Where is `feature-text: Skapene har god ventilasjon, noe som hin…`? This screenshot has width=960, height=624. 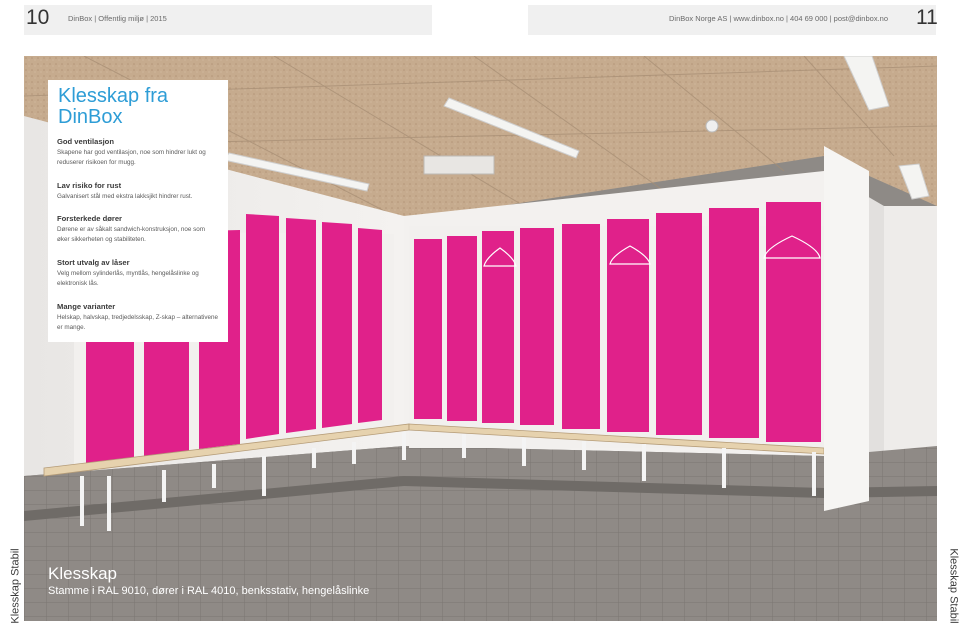 feature-text: Skapene har god ventilasjon, noe som hin… is located at coordinates (131, 157).